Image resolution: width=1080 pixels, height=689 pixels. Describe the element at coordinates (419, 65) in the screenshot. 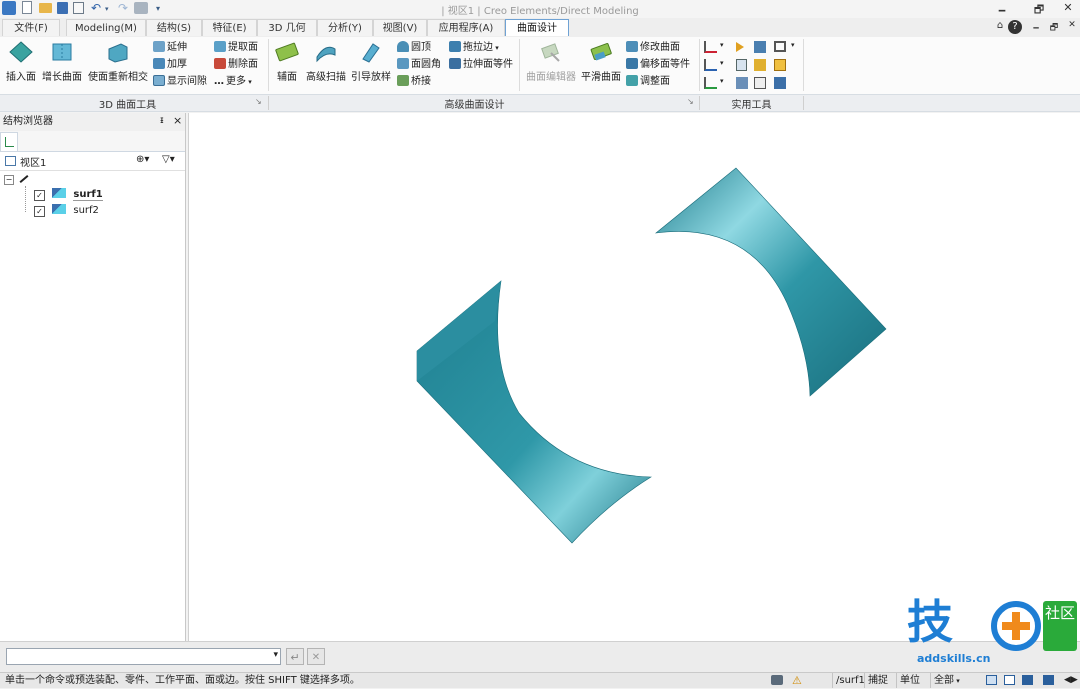

I see `face-fillet-button: 面圆角` at that location.